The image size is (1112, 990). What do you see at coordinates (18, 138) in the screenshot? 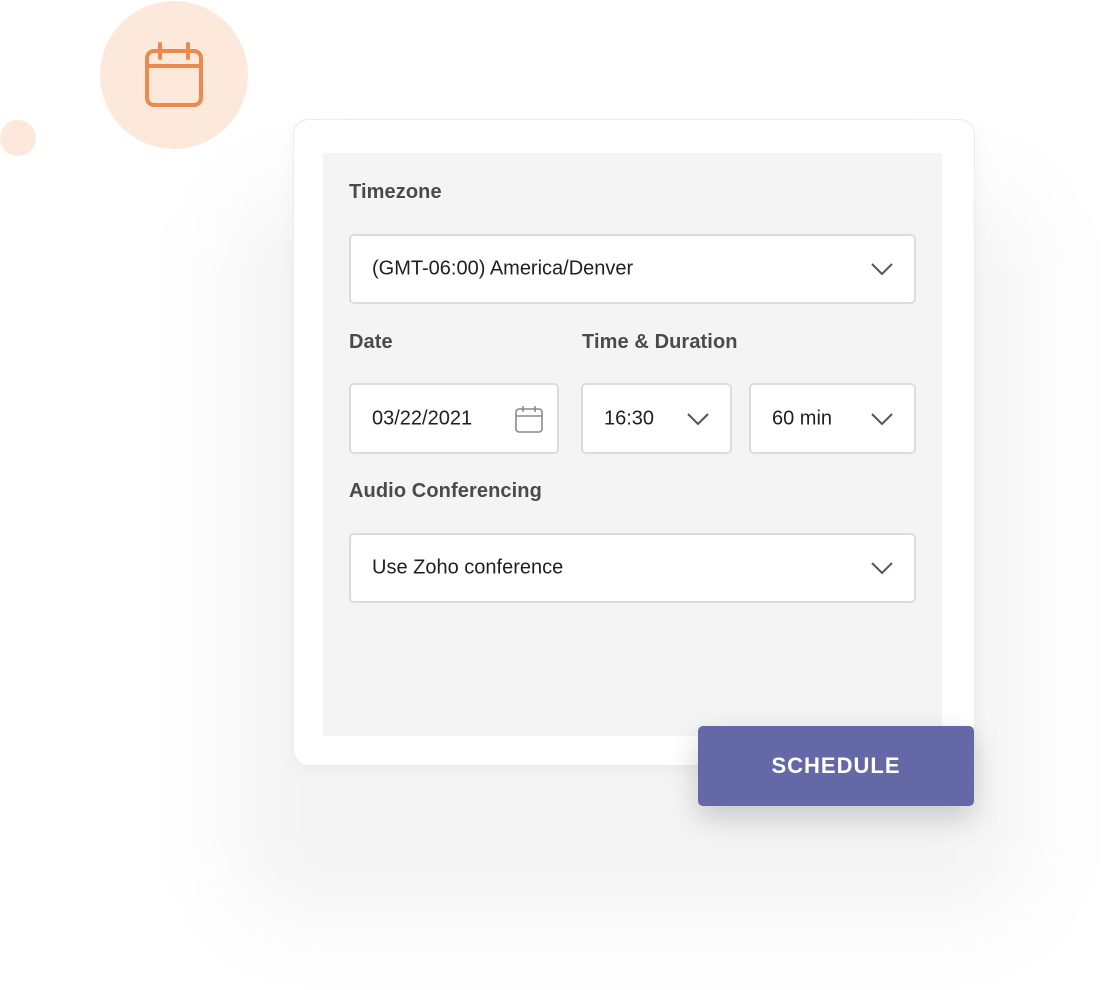
I see `decorative-dot` at bounding box center [18, 138].